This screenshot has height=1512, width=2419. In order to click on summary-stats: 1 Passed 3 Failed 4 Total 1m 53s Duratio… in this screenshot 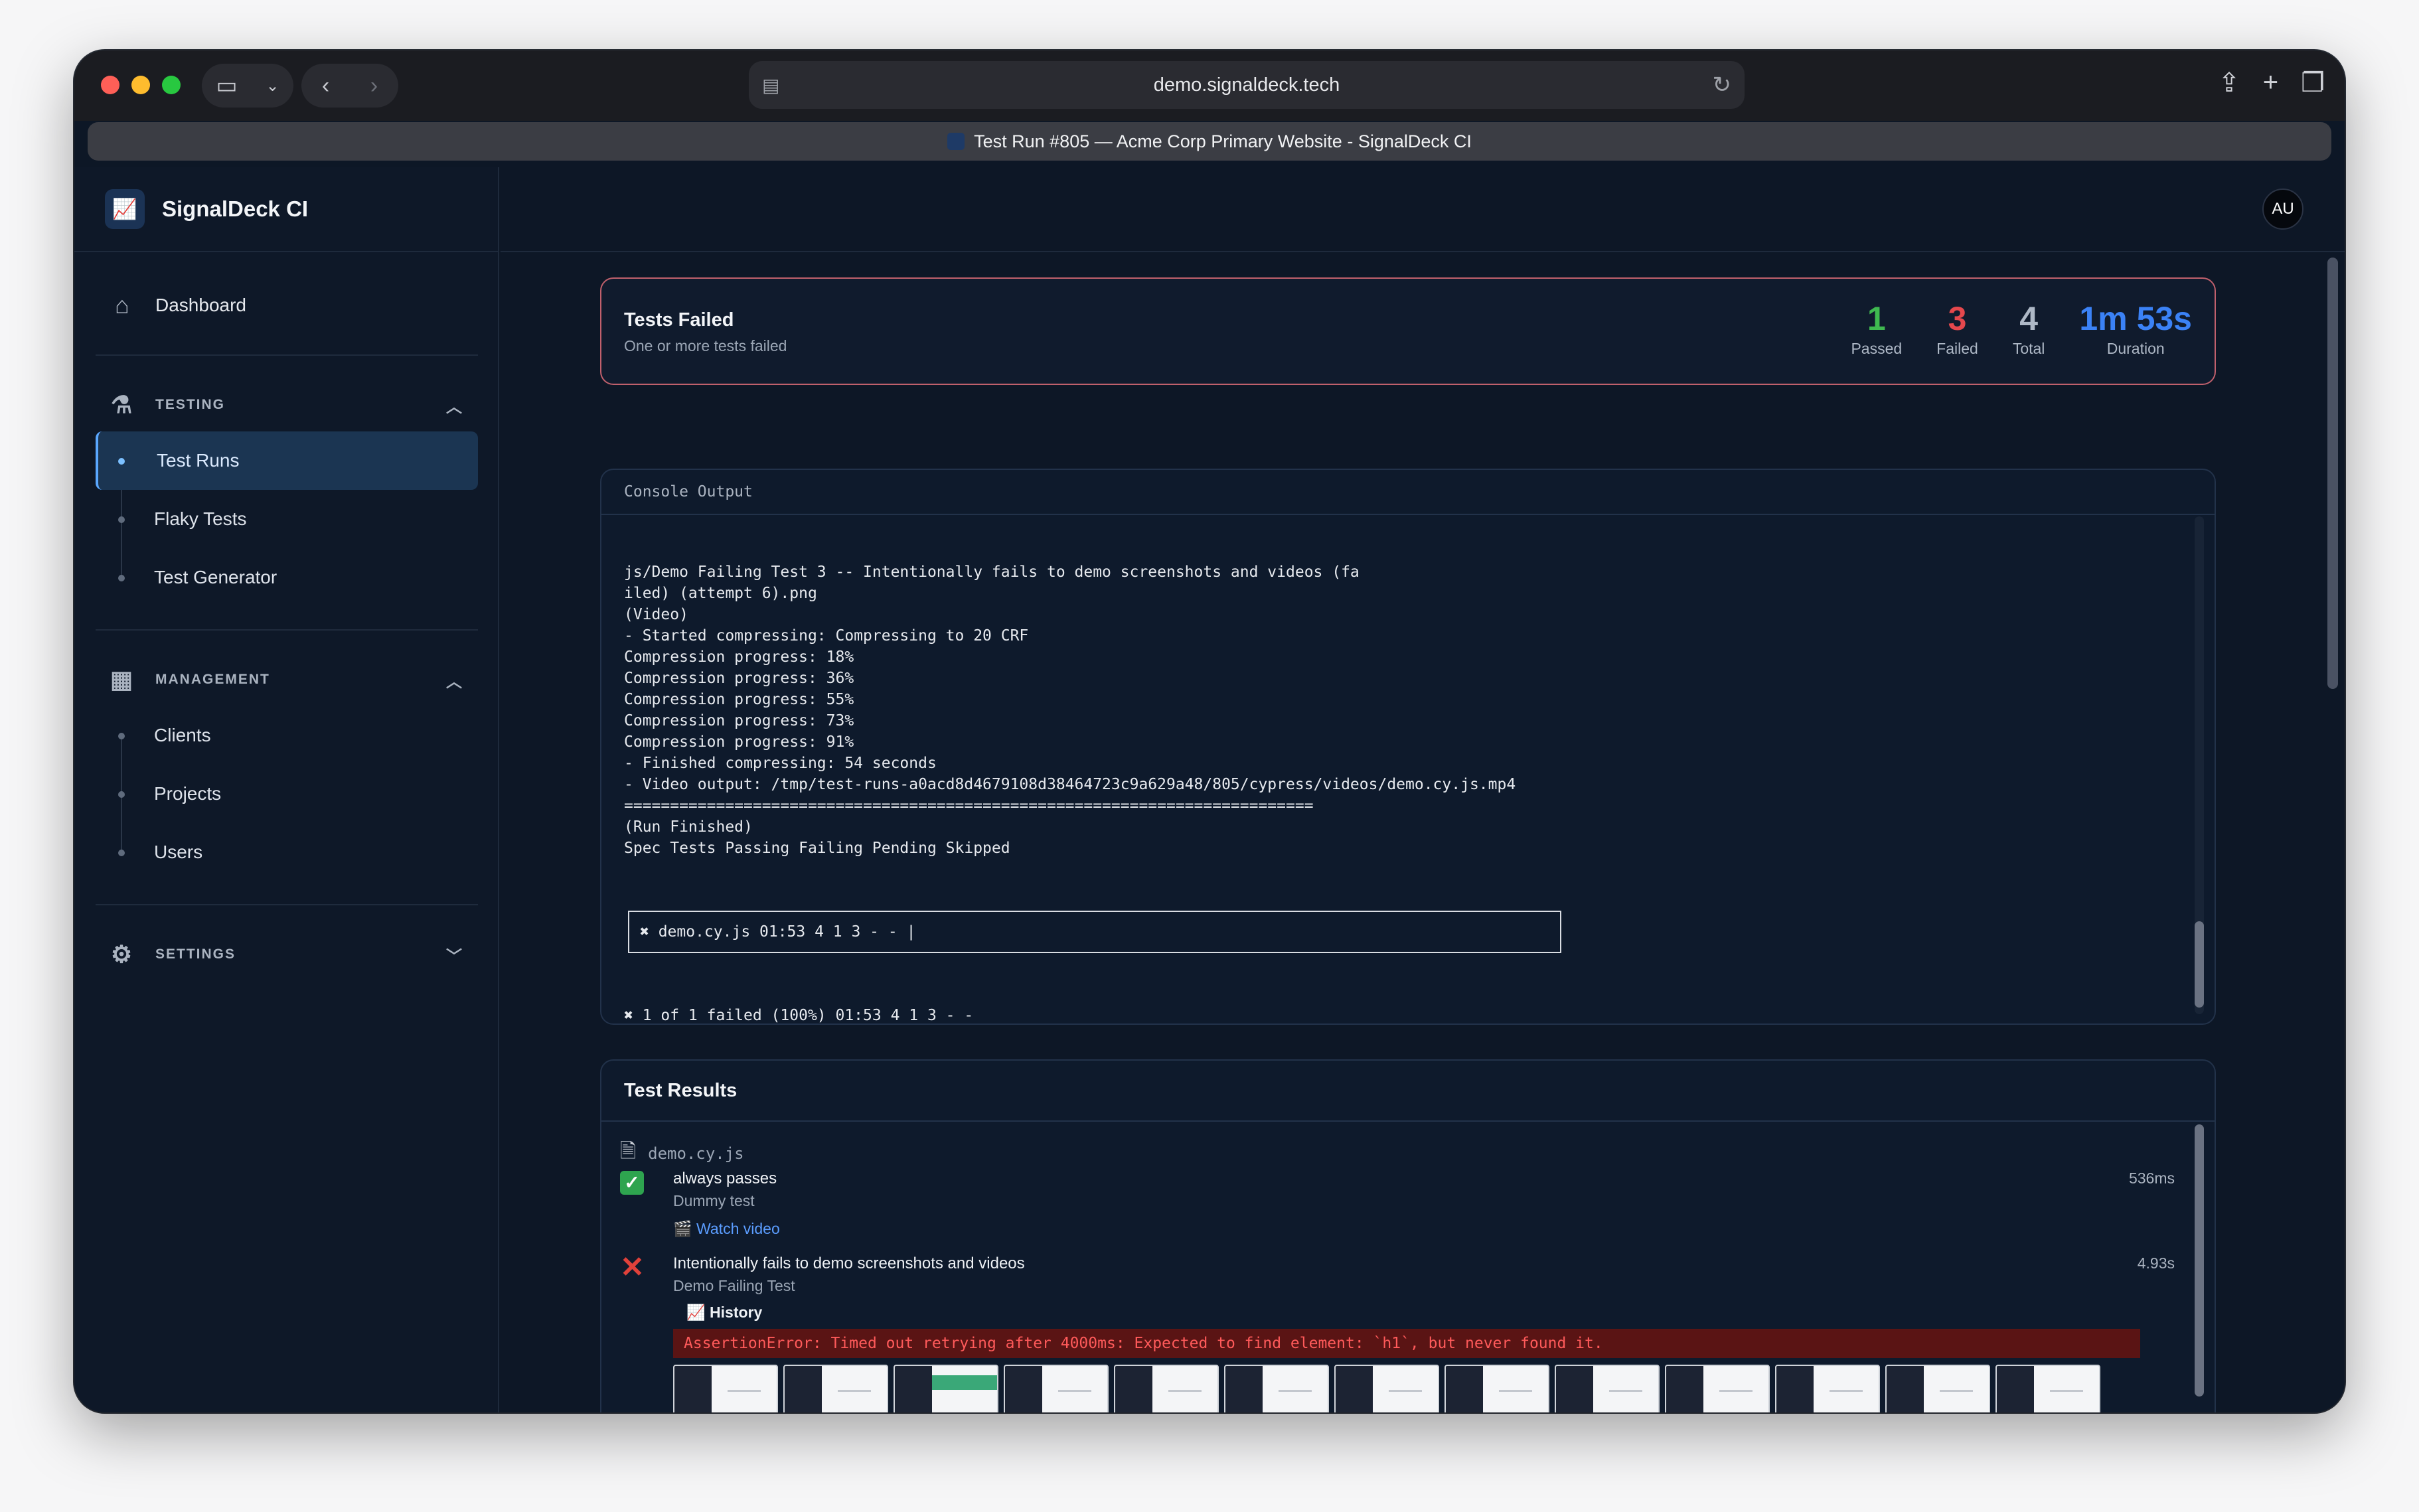, I will do `click(2021, 328)`.